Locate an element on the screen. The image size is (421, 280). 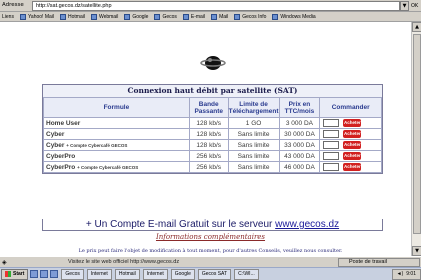
limit-cell: 1 GO is located at coordinates (253, 123).